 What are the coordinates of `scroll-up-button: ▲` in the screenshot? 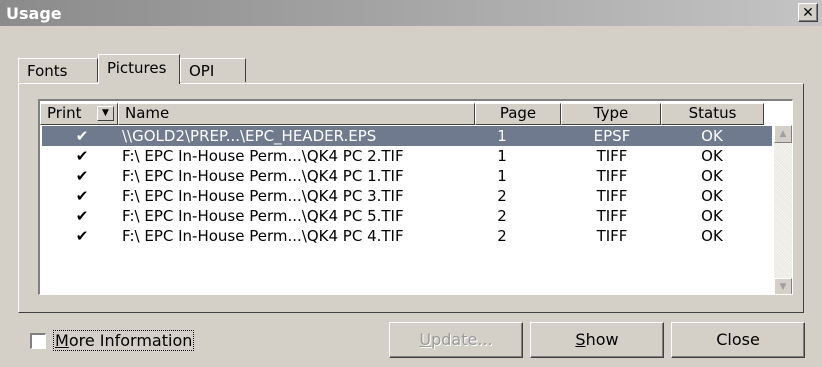 It's located at (783, 134).